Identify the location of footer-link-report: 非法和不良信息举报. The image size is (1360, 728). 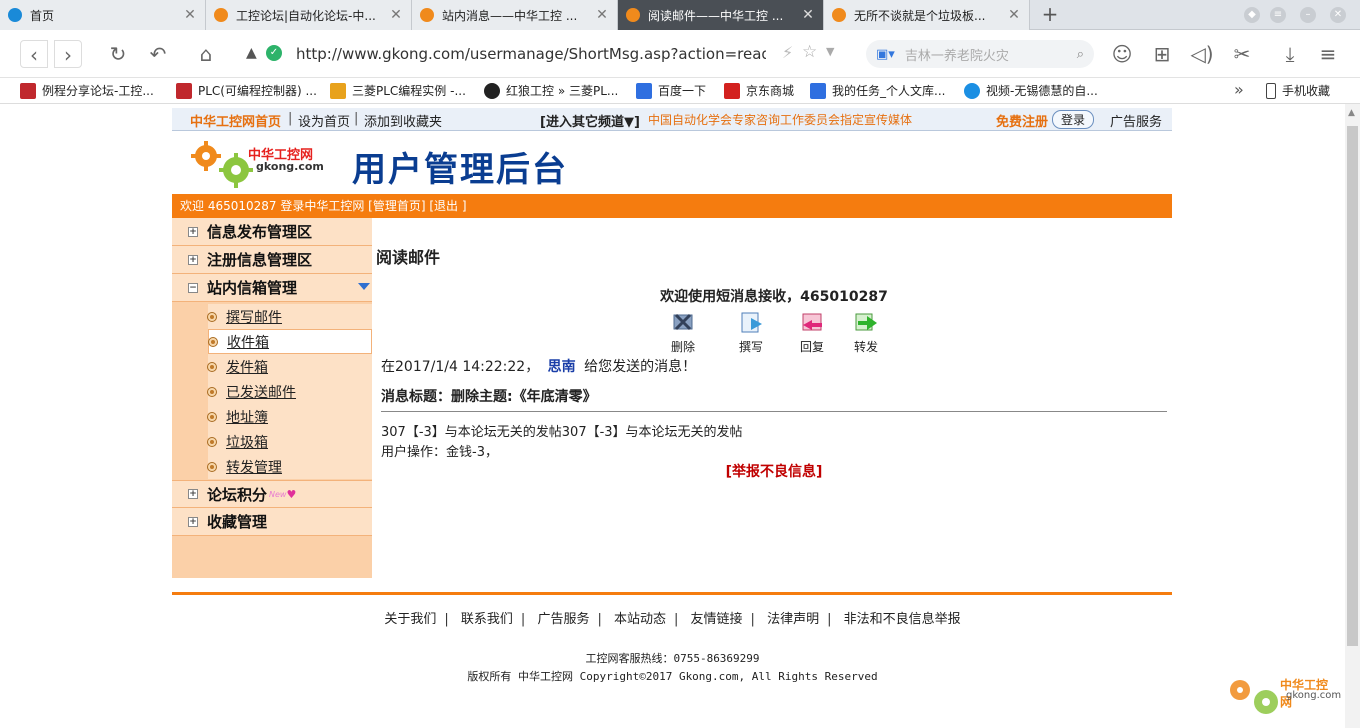
(902, 619).